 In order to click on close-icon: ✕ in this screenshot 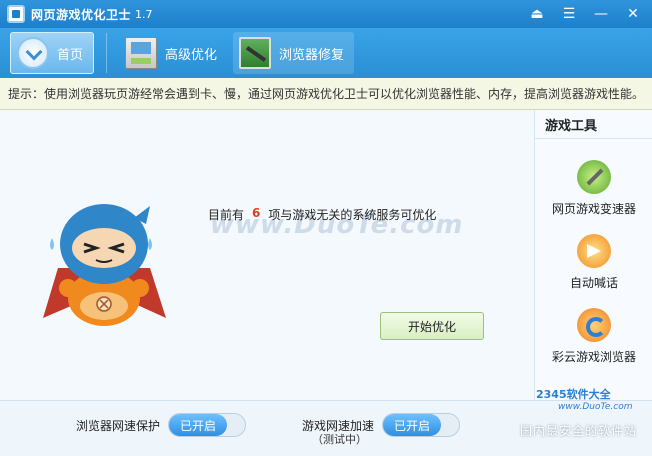, I will do `click(633, 14)`.